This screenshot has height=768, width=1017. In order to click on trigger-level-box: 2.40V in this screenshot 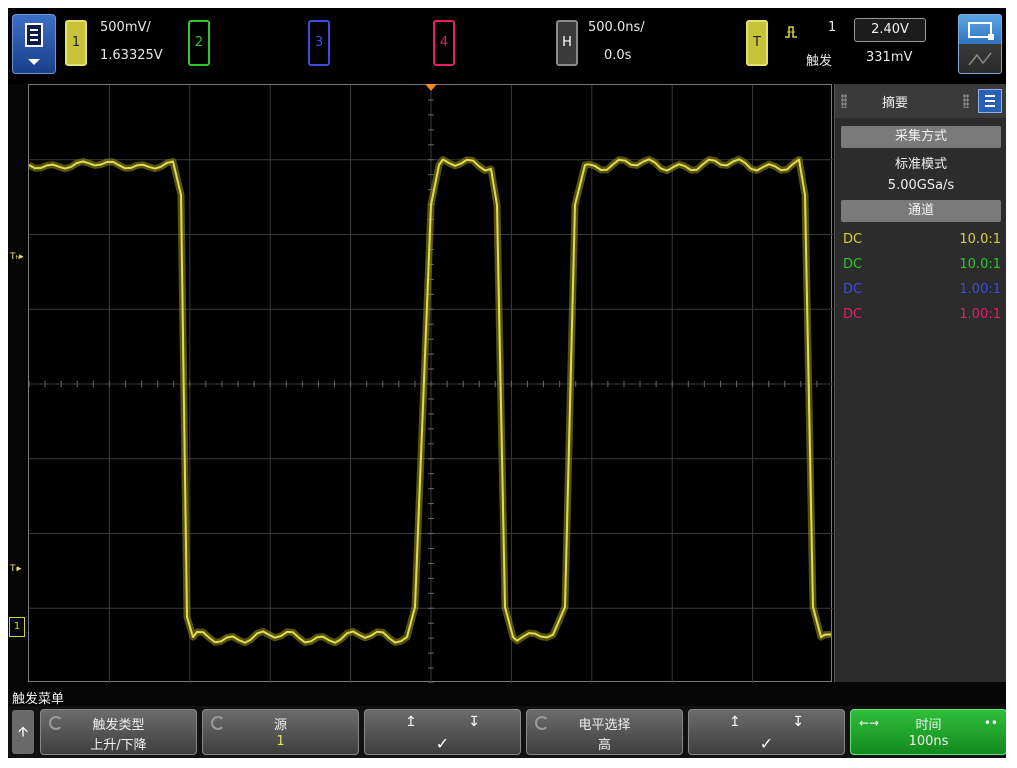, I will do `click(890, 30)`.